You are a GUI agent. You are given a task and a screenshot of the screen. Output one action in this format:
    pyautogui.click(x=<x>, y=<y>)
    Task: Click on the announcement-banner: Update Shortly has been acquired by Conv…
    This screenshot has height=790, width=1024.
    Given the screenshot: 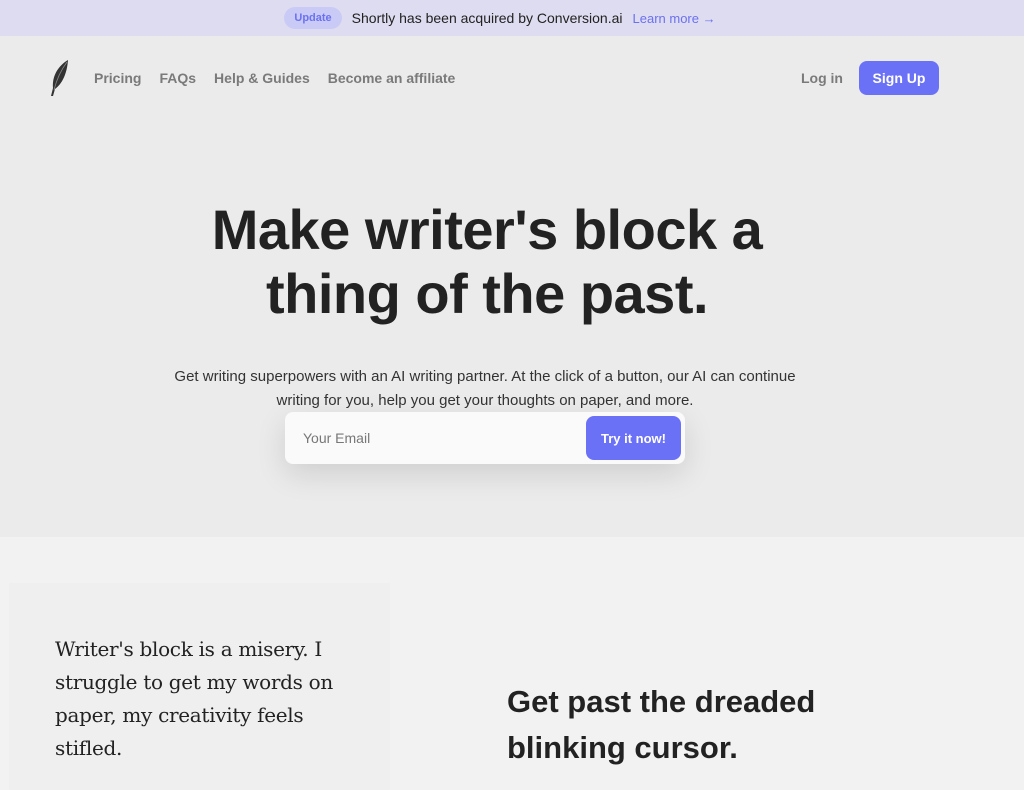 What is the action you would take?
    pyautogui.click(x=512, y=18)
    